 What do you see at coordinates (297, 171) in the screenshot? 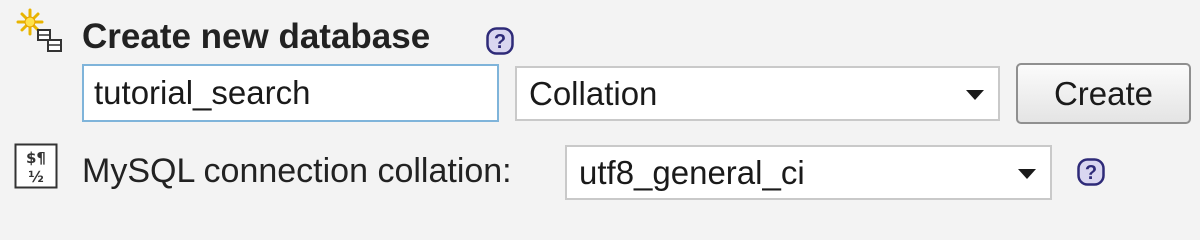
I see `connection-collation-label: MySQL connection collation:` at bounding box center [297, 171].